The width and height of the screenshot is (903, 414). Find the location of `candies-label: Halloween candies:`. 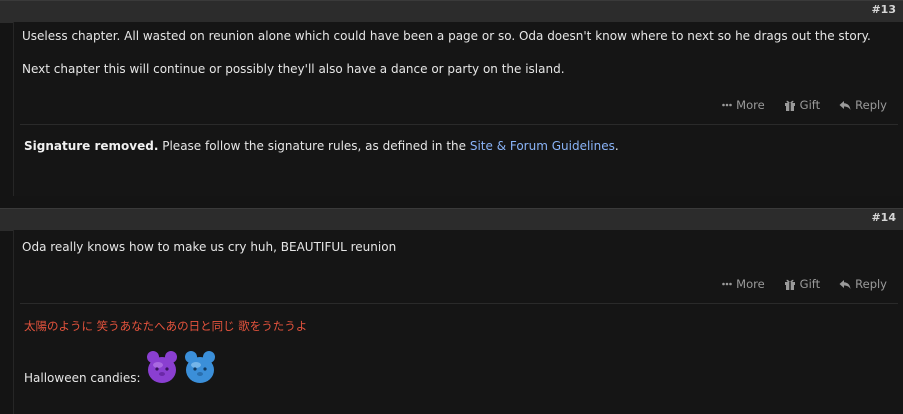

candies-label: Halloween candies: is located at coordinates (82, 378).